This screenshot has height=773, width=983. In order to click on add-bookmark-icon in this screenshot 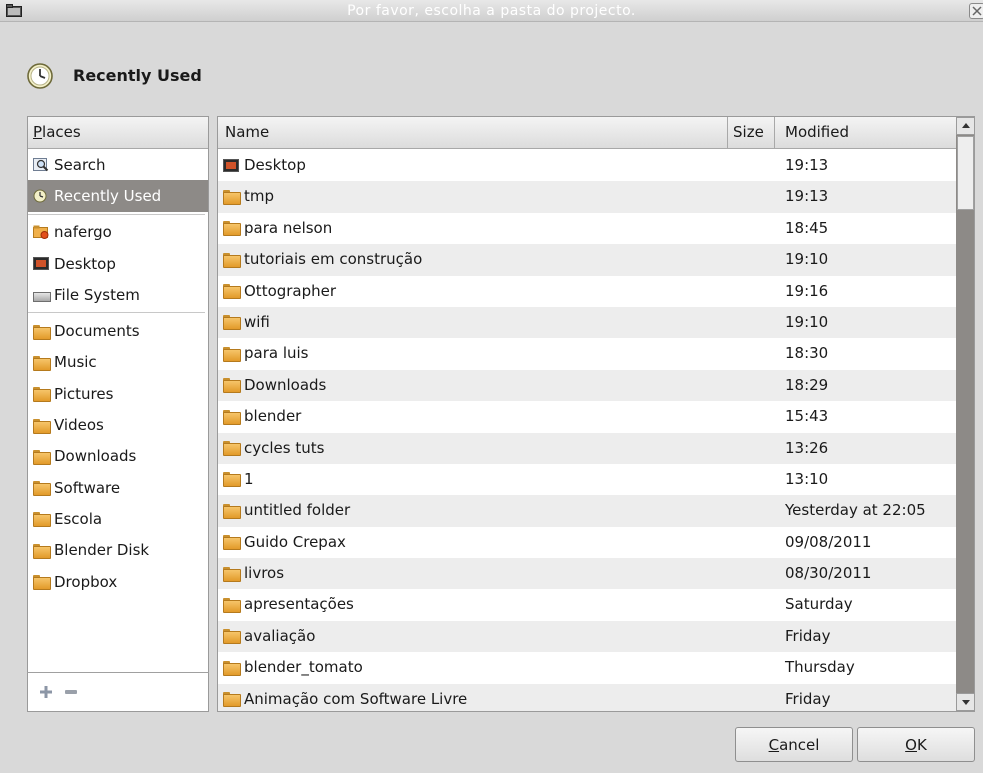, I will do `click(46, 692)`.